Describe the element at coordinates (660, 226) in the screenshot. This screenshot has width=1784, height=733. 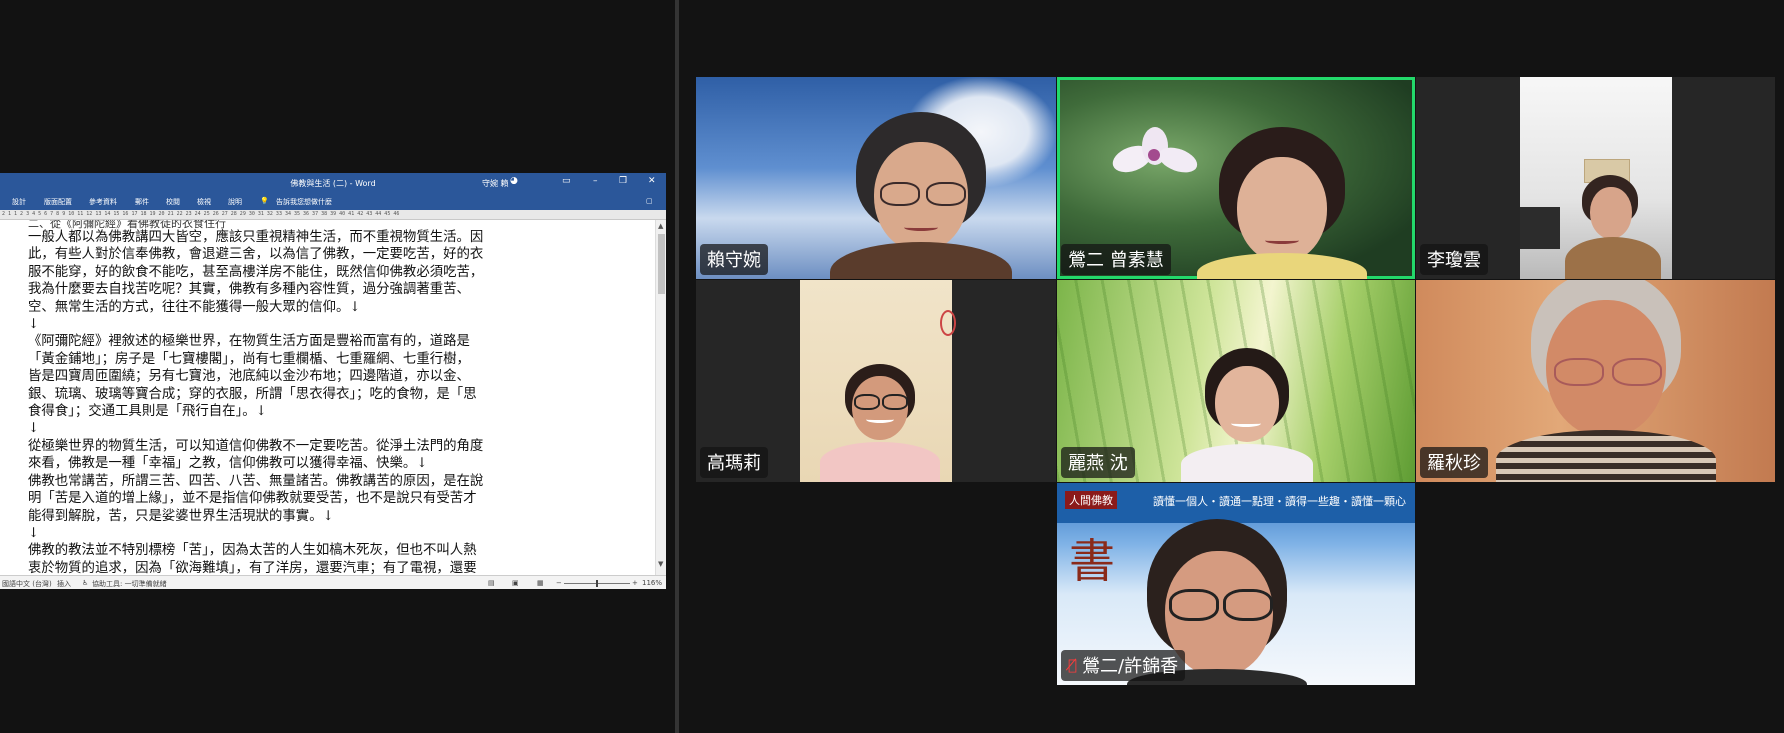
I see `scroll-up-icon: ▲` at that location.